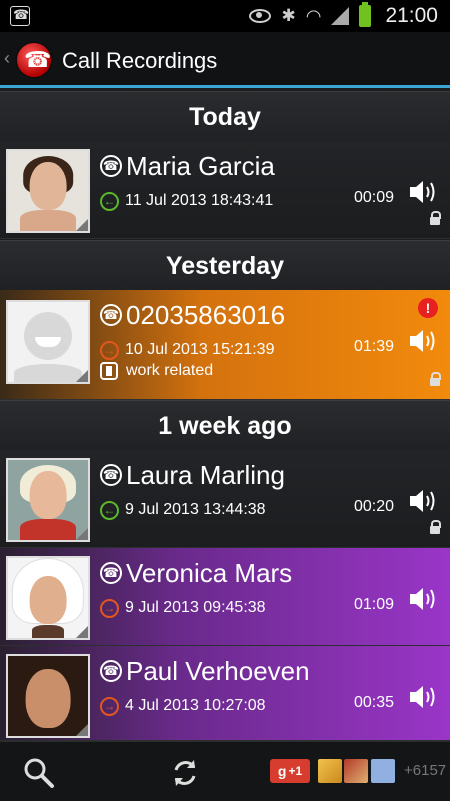 The height and width of the screenshot is (801, 450). I want to click on status-time: 21:00, so click(411, 15).